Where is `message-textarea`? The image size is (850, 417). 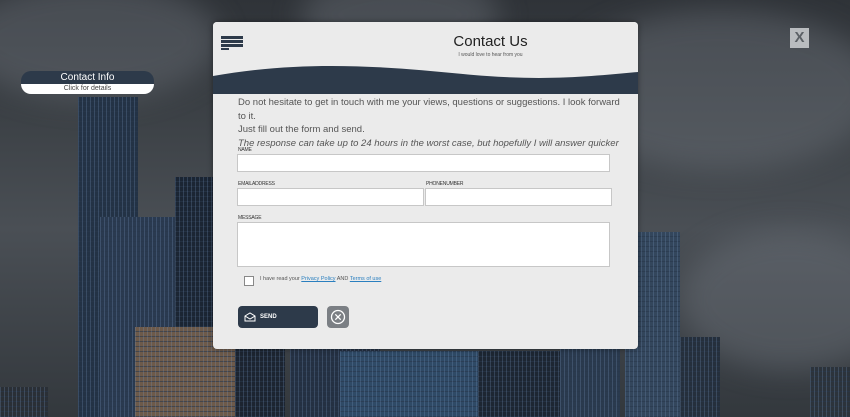
message-textarea is located at coordinates (423, 244).